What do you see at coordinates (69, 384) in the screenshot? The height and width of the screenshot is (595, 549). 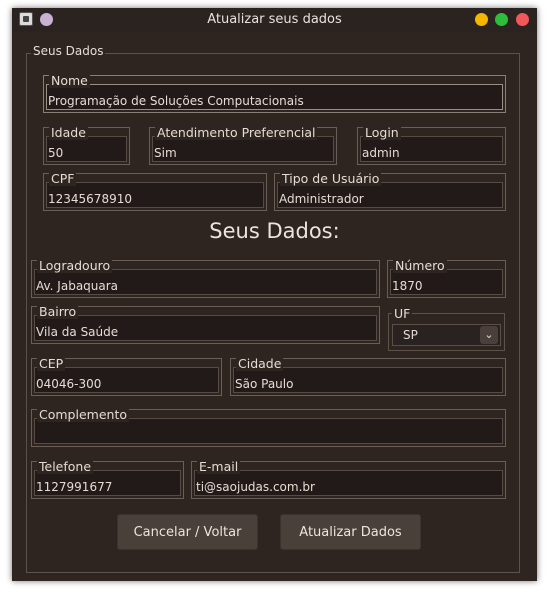 I see `cep-value: 04046-300` at bounding box center [69, 384].